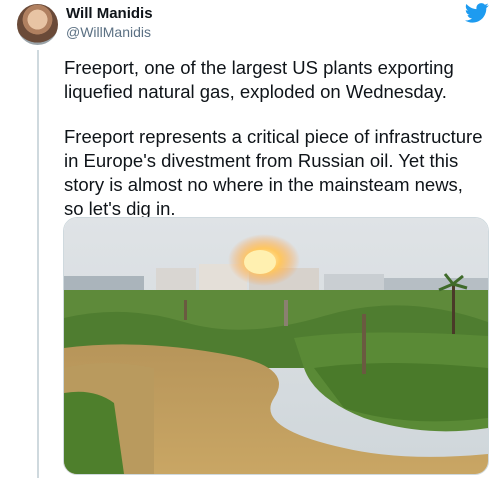 This screenshot has width=500, height=478. Describe the element at coordinates (109, 13) in the screenshot. I see `author-display-name: Will Manidis` at that location.